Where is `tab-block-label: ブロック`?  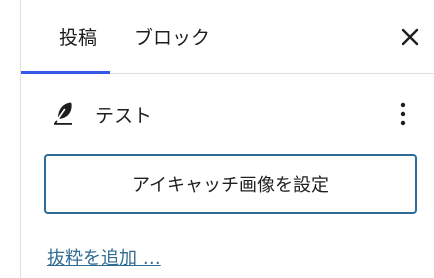 tab-block-label: ブロック is located at coordinates (172, 38).